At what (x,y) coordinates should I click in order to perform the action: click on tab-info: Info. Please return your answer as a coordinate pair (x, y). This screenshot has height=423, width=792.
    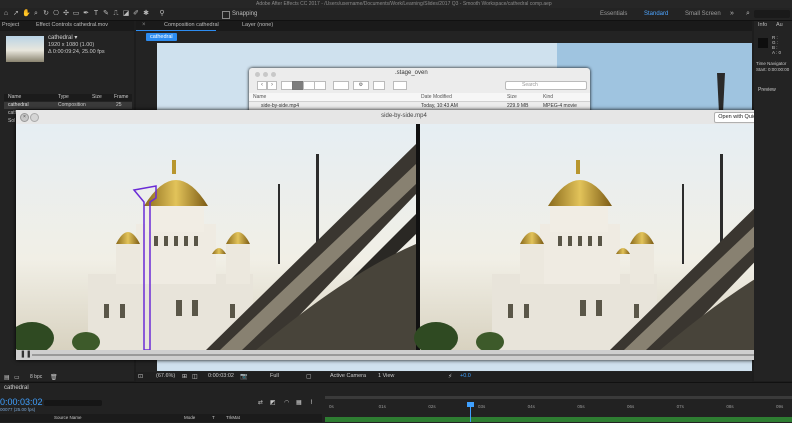
    Looking at the image, I should click on (762, 25).